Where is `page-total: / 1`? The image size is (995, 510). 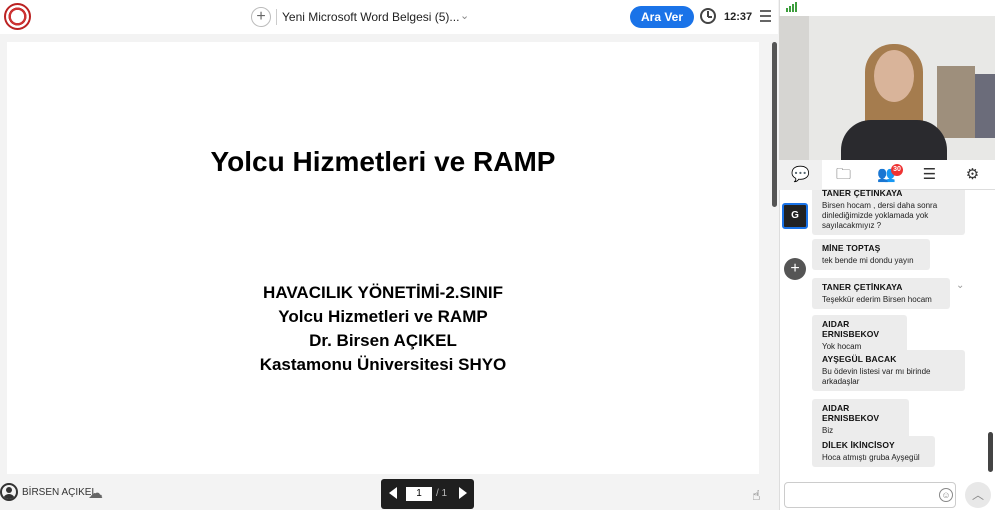 page-total: / 1 is located at coordinates (442, 493).